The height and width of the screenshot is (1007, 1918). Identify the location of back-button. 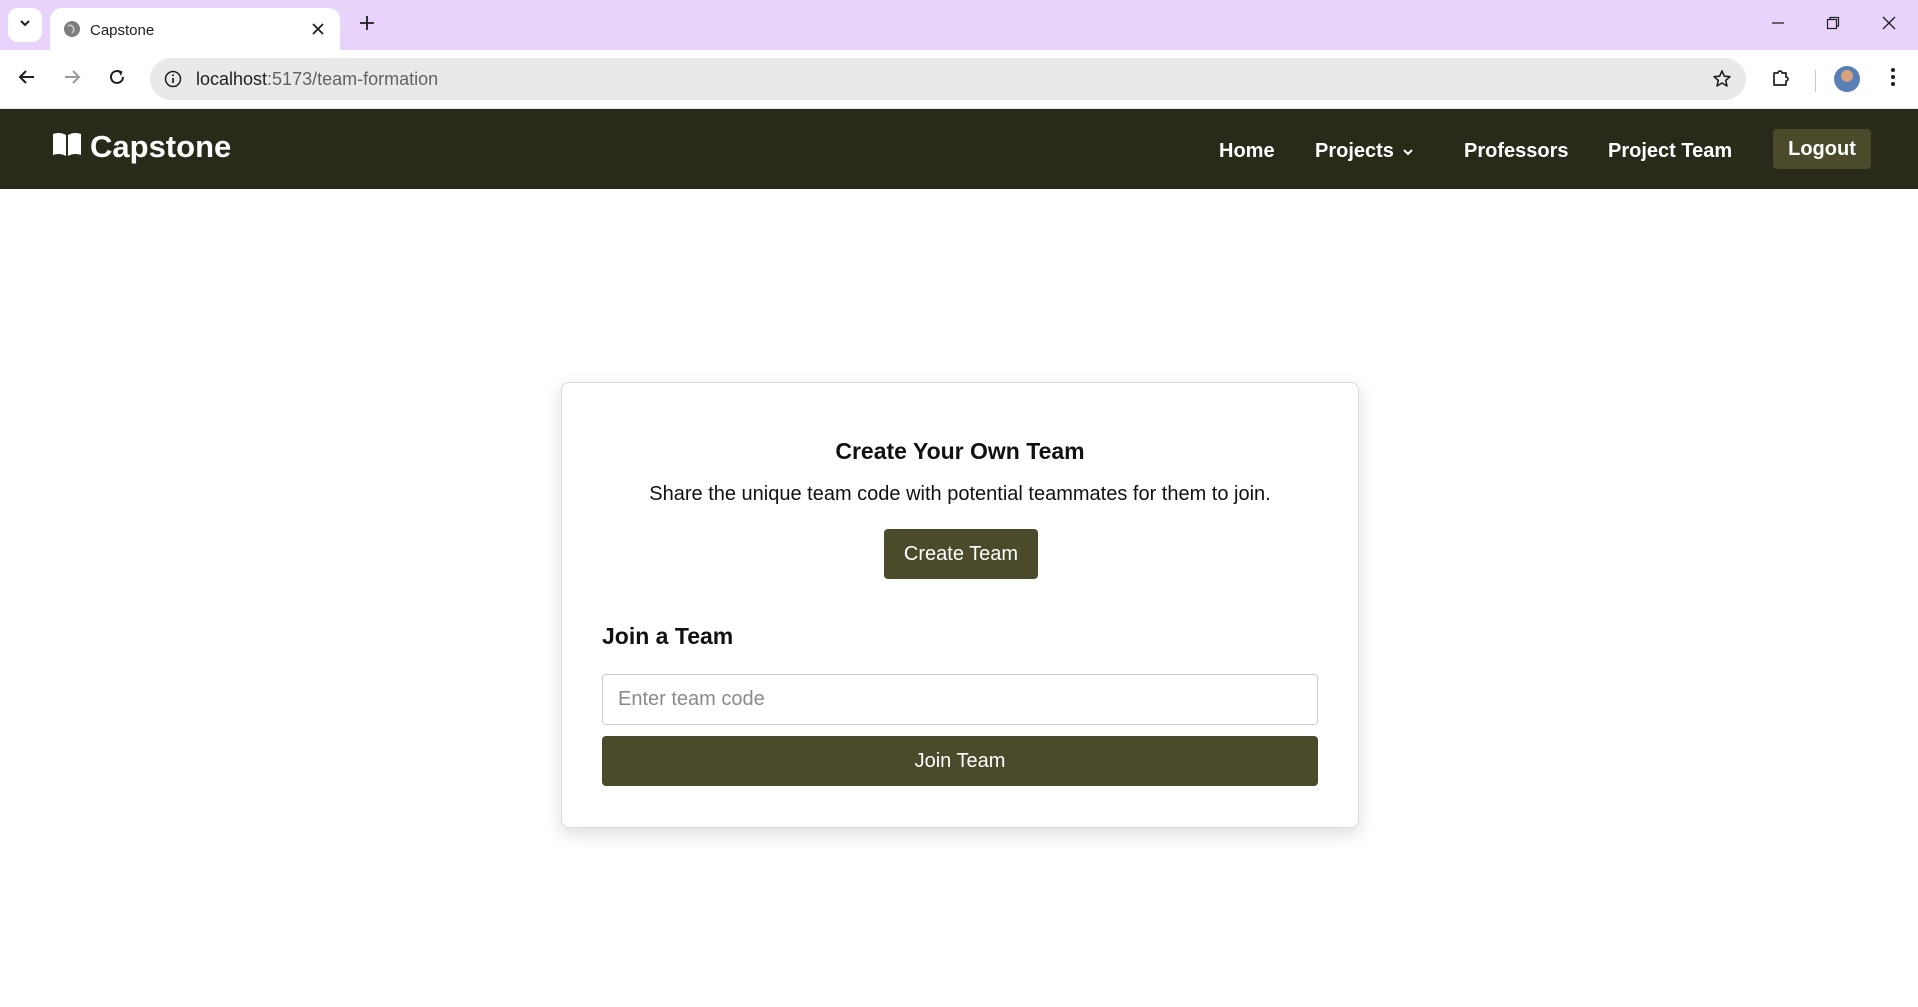
(27, 79).